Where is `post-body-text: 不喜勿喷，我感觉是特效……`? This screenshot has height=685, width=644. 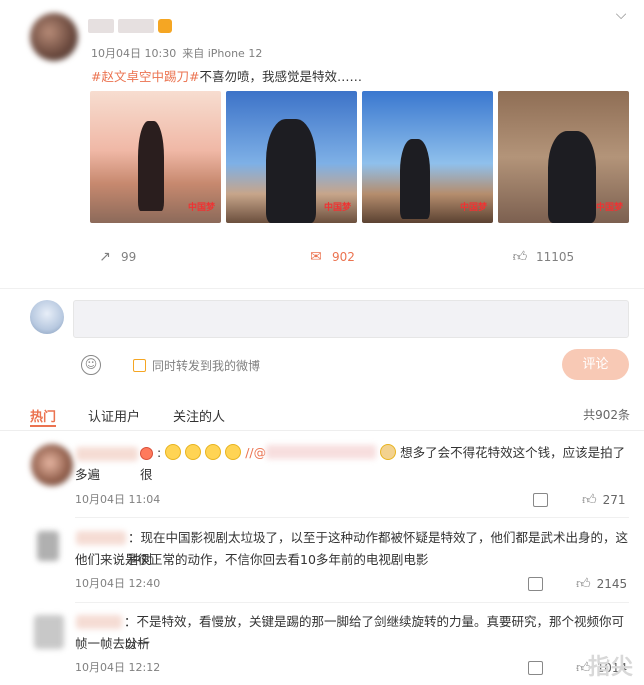
post-body-text: 不喜勿喷，我感觉是特效…… is located at coordinates (280, 76).